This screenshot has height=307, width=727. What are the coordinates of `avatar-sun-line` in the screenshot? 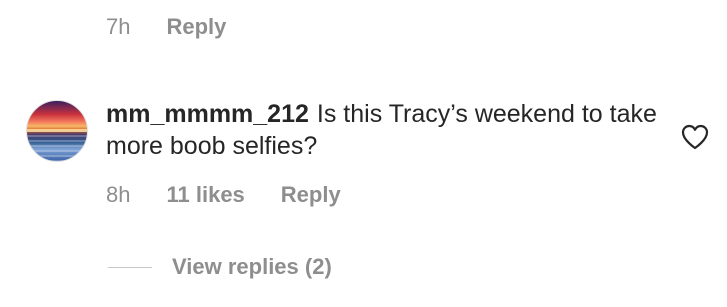 It's located at (57, 130).